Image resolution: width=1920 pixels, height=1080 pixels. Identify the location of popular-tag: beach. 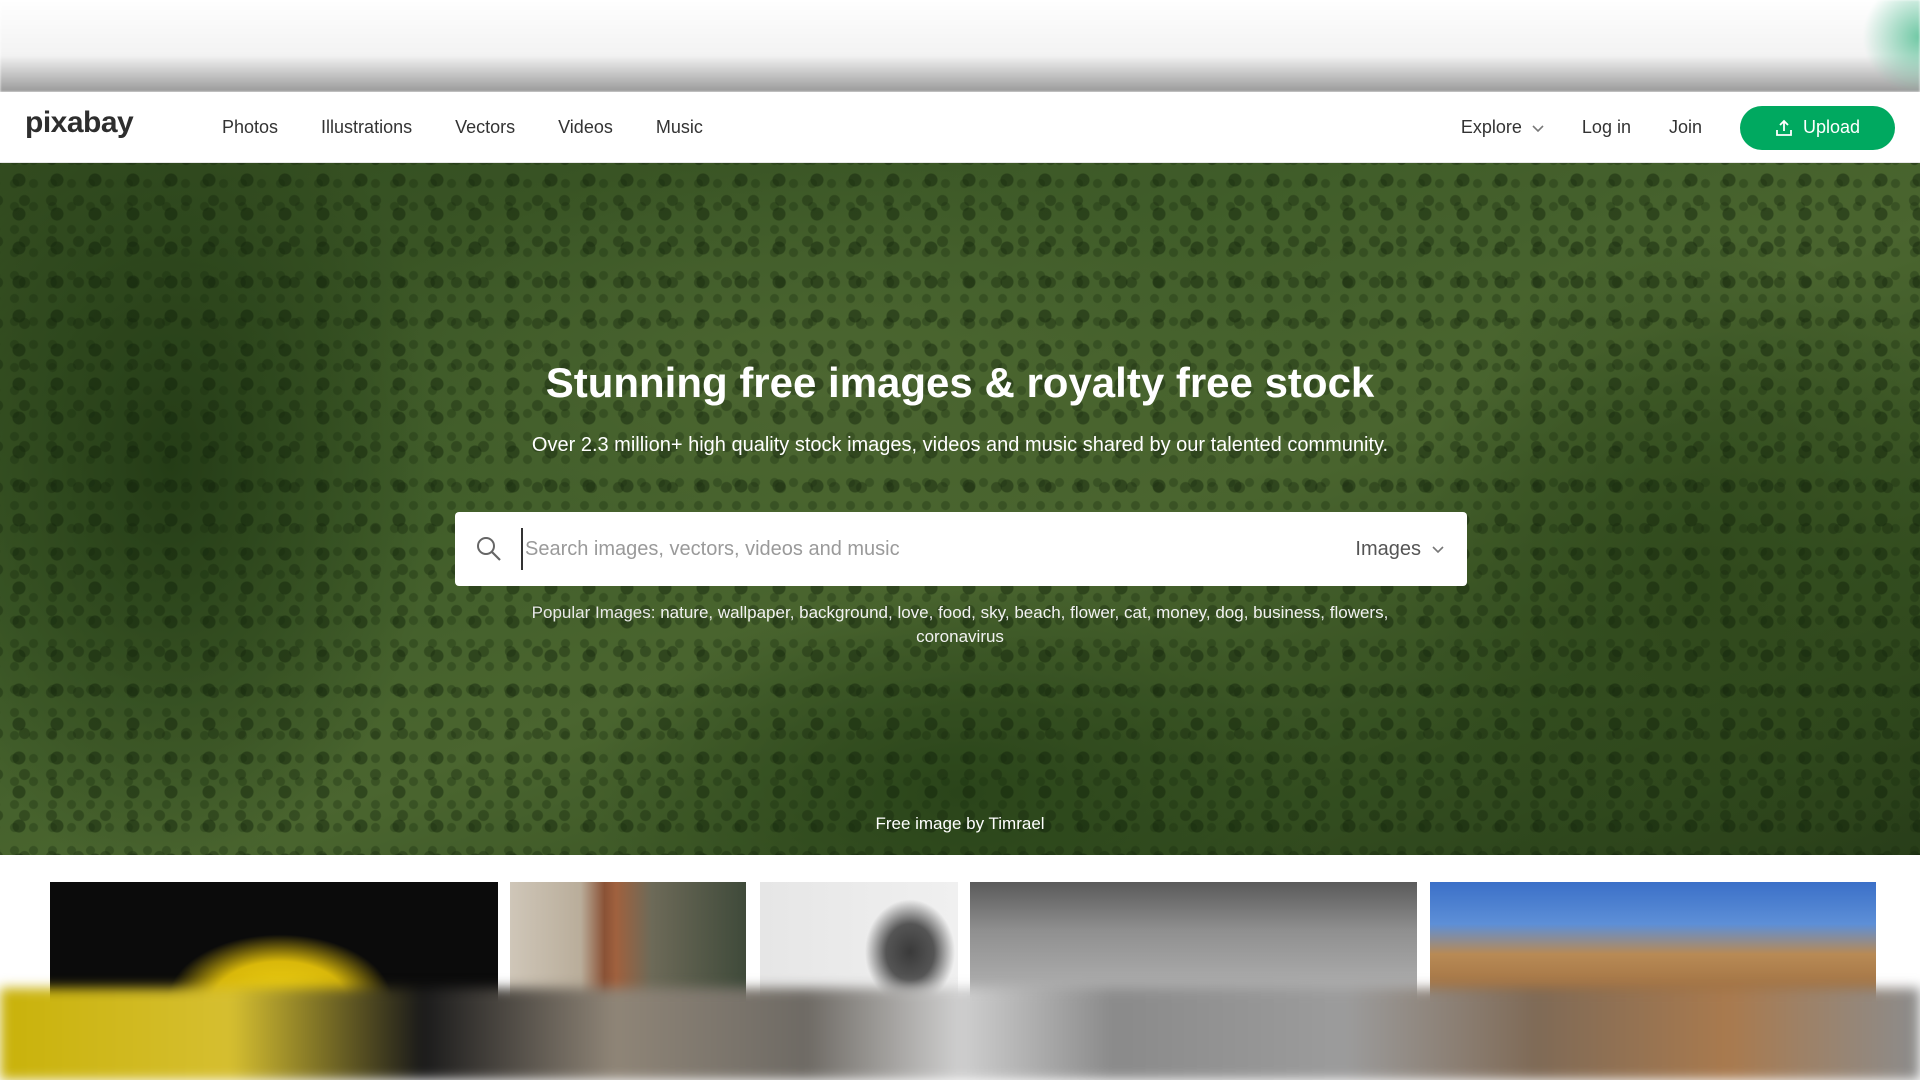
(1037, 612).